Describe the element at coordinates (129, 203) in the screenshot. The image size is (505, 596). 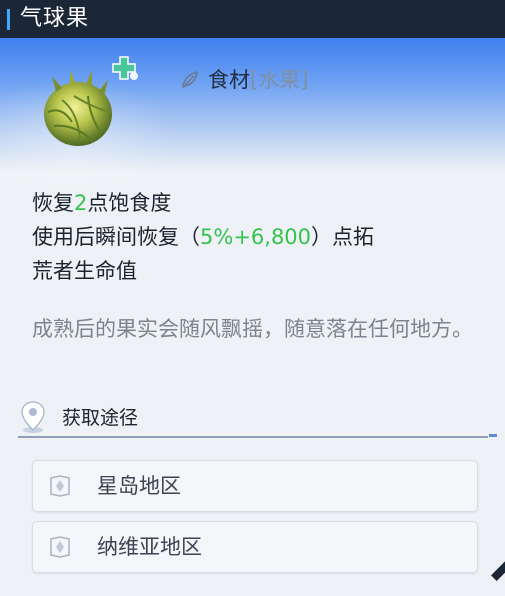
I see `effect-text: 点饱食度` at that location.